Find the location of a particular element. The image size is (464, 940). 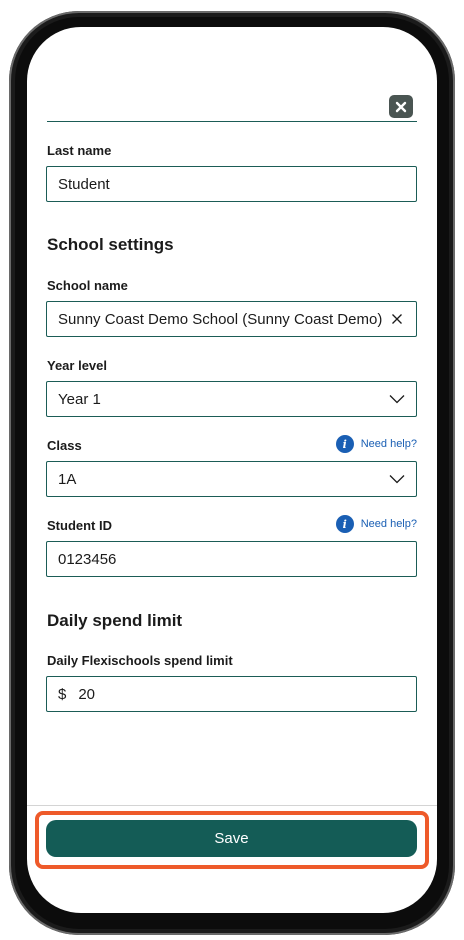

clear-icon is located at coordinates (397, 319).